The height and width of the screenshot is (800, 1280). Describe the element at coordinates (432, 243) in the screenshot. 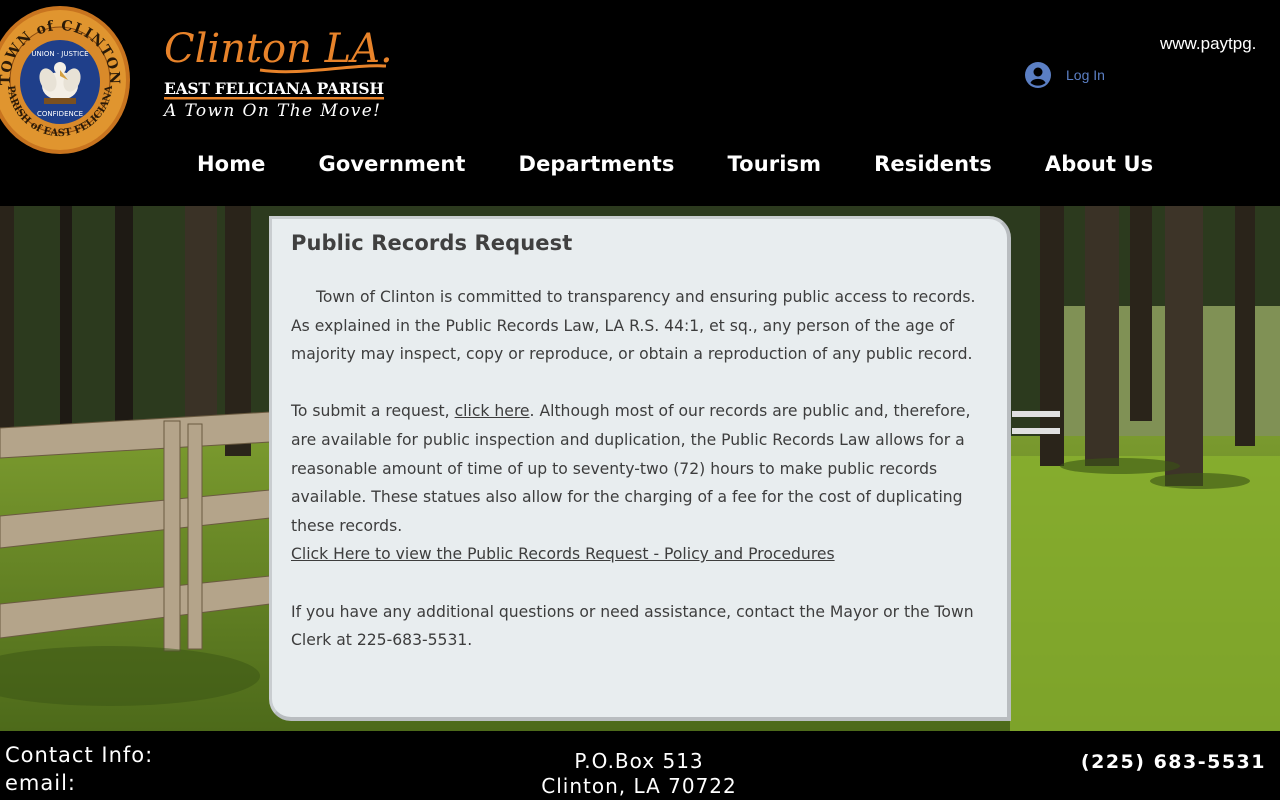

I see `page-title: Public Records Request` at that location.